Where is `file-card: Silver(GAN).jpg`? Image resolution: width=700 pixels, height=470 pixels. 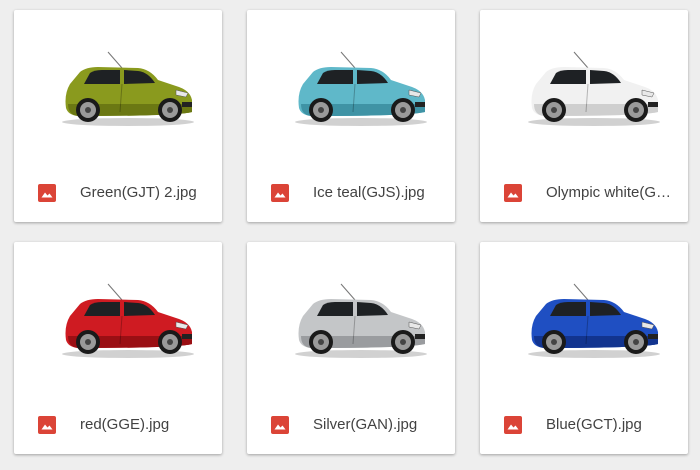 file-card: Silver(GAN).jpg is located at coordinates (351, 348).